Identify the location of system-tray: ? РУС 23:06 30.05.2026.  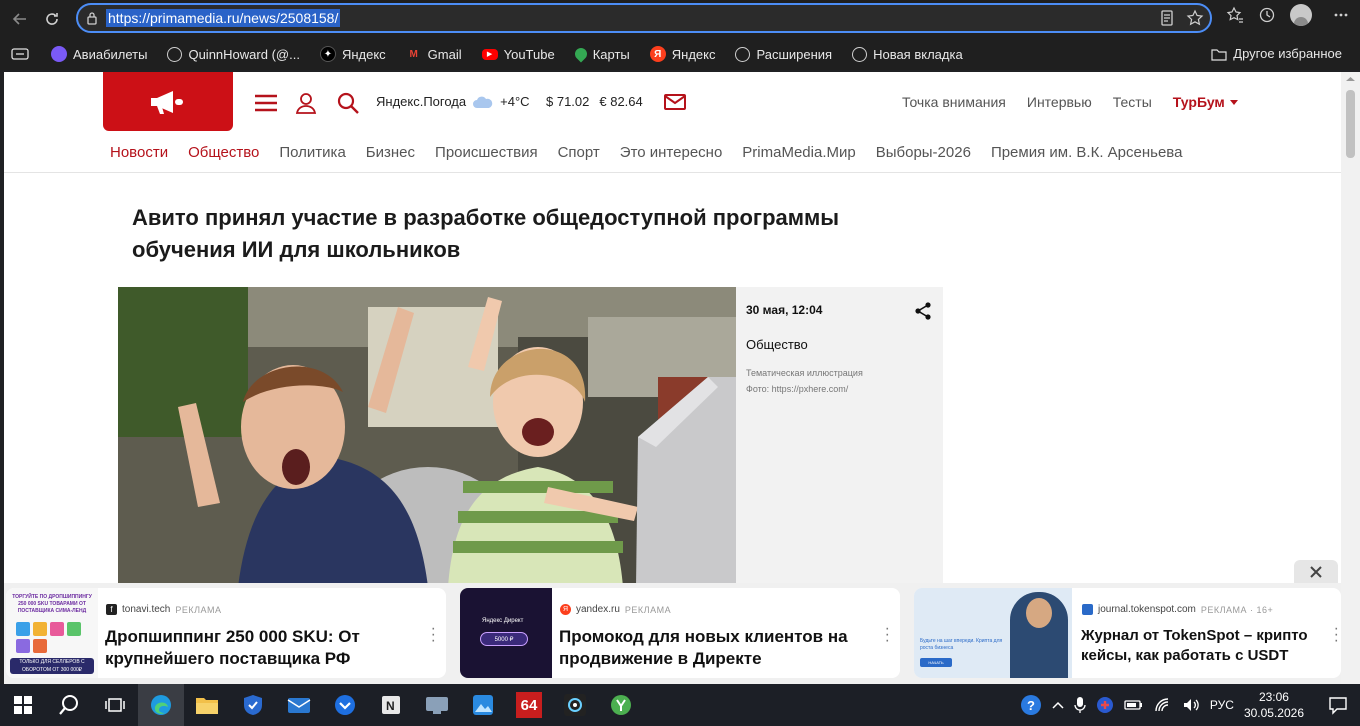
(1184, 705).